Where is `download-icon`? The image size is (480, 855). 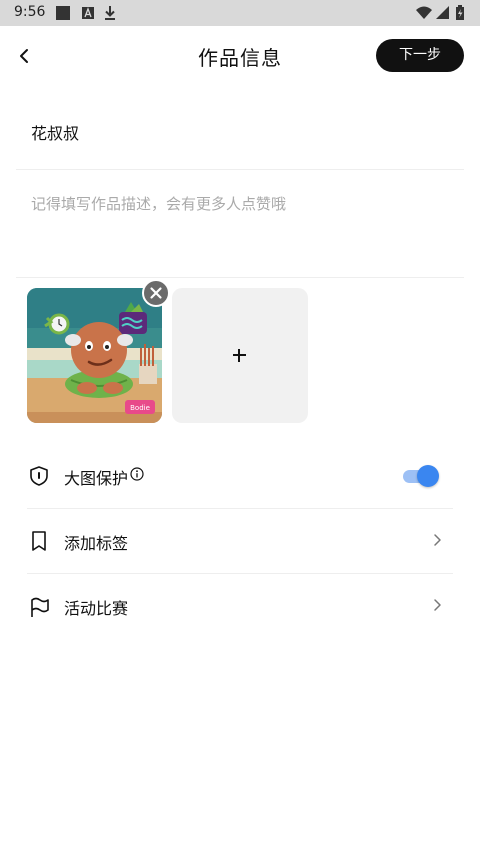 download-icon is located at coordinates (110, 13).